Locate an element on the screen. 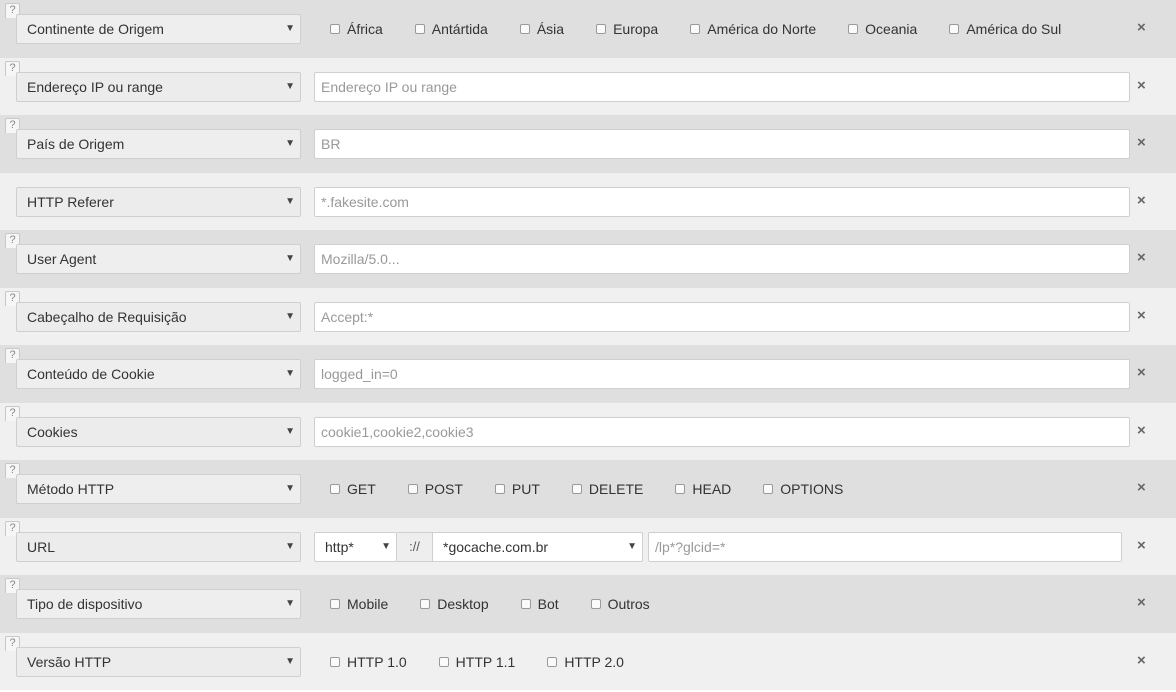 The width and height of the screenshot is (1176, 692). cookies-input: cookie1,cookie2,cookie3 is located at coordinates (722, 431).